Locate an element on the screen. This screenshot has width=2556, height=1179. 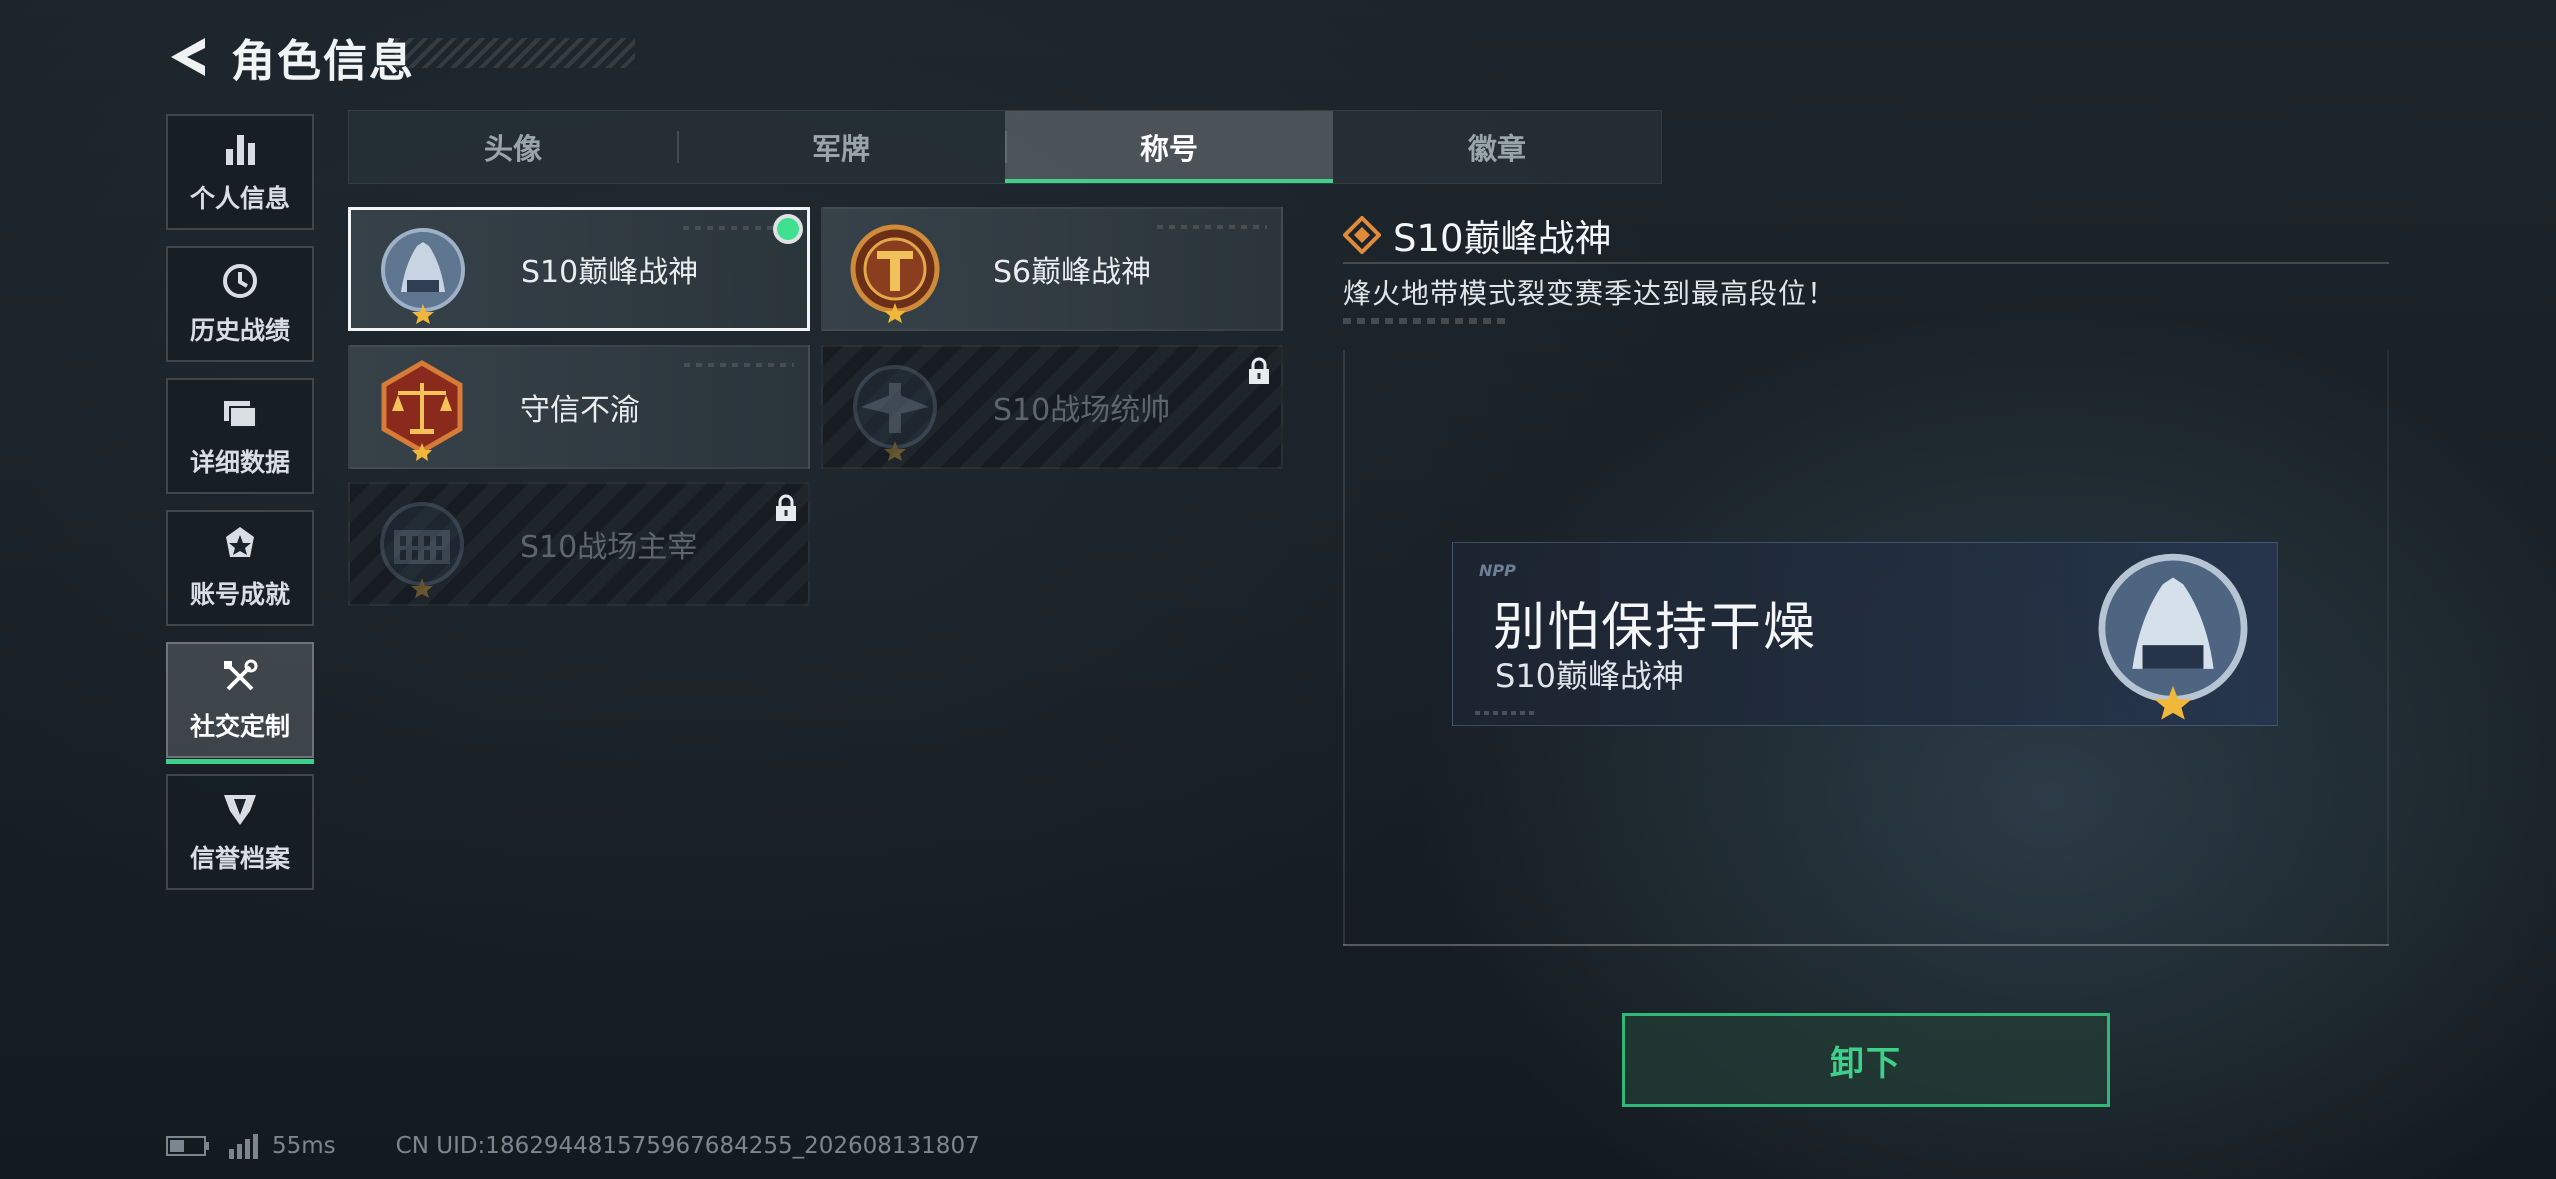
unequip-button: 卸下 is located at coordinates (1866, 1060).